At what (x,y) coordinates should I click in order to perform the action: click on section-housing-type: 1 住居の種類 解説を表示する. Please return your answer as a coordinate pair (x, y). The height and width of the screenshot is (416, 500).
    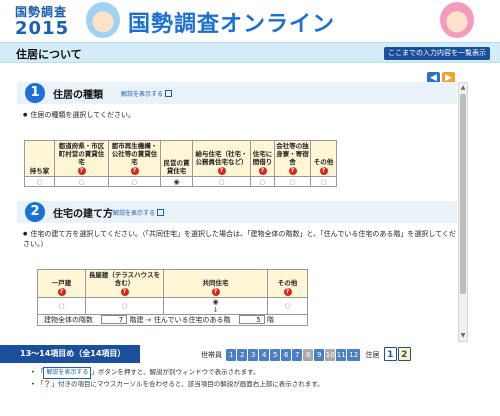
    Looking at the image, I should click on (237, 93).